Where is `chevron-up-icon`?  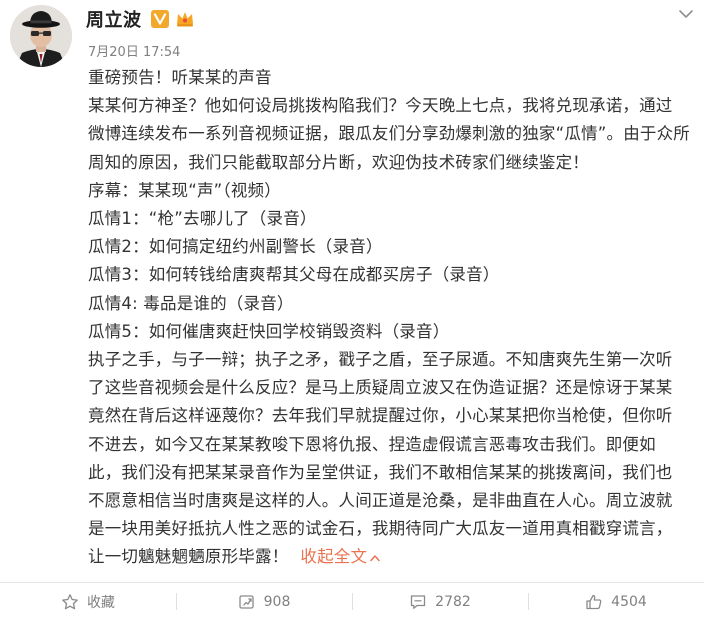
chevron-up-icon is located at coordinates (375, 558).